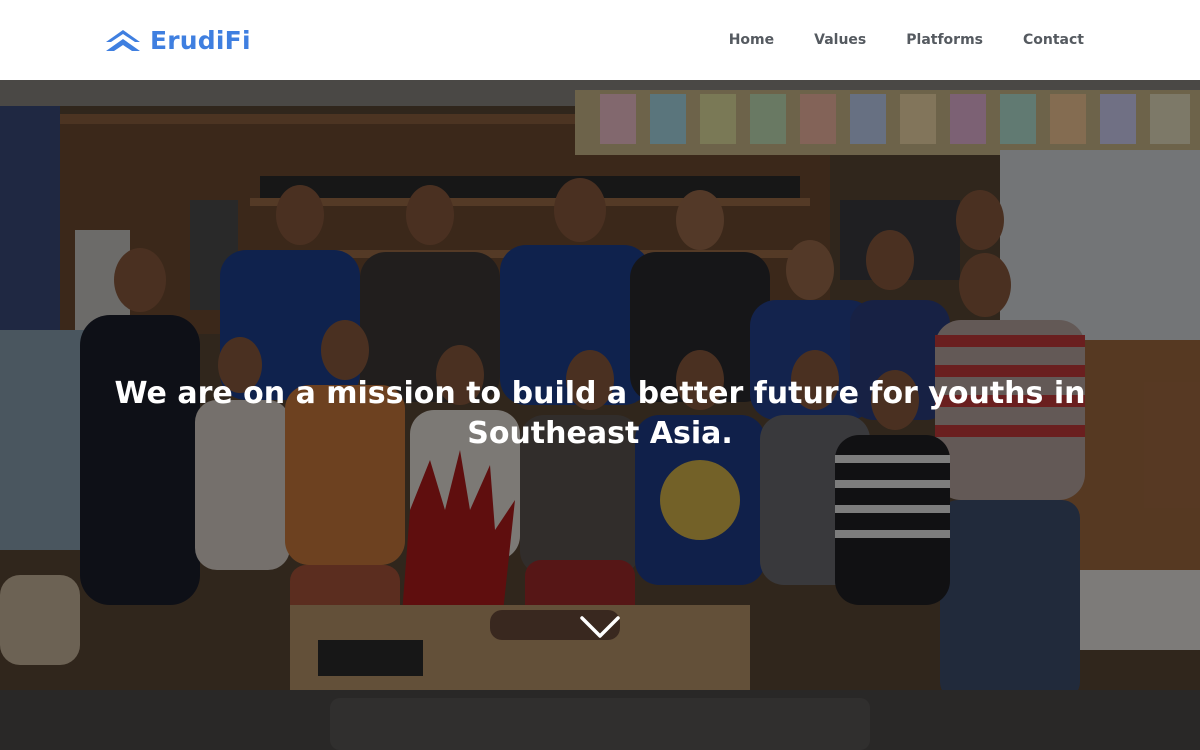 The image size is (1200, 750). Describe the element at coordinates (840, 40) in the screenshot. I see `nav-values: Values` at that location.